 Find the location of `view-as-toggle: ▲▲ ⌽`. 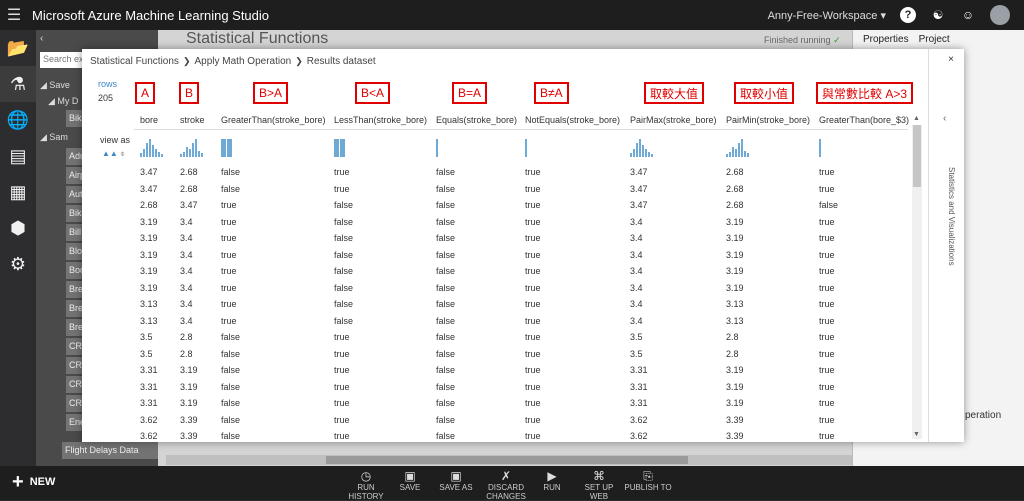

view-as-toggle: ▲▲ ⌽ is located at coordinates (113, 154).